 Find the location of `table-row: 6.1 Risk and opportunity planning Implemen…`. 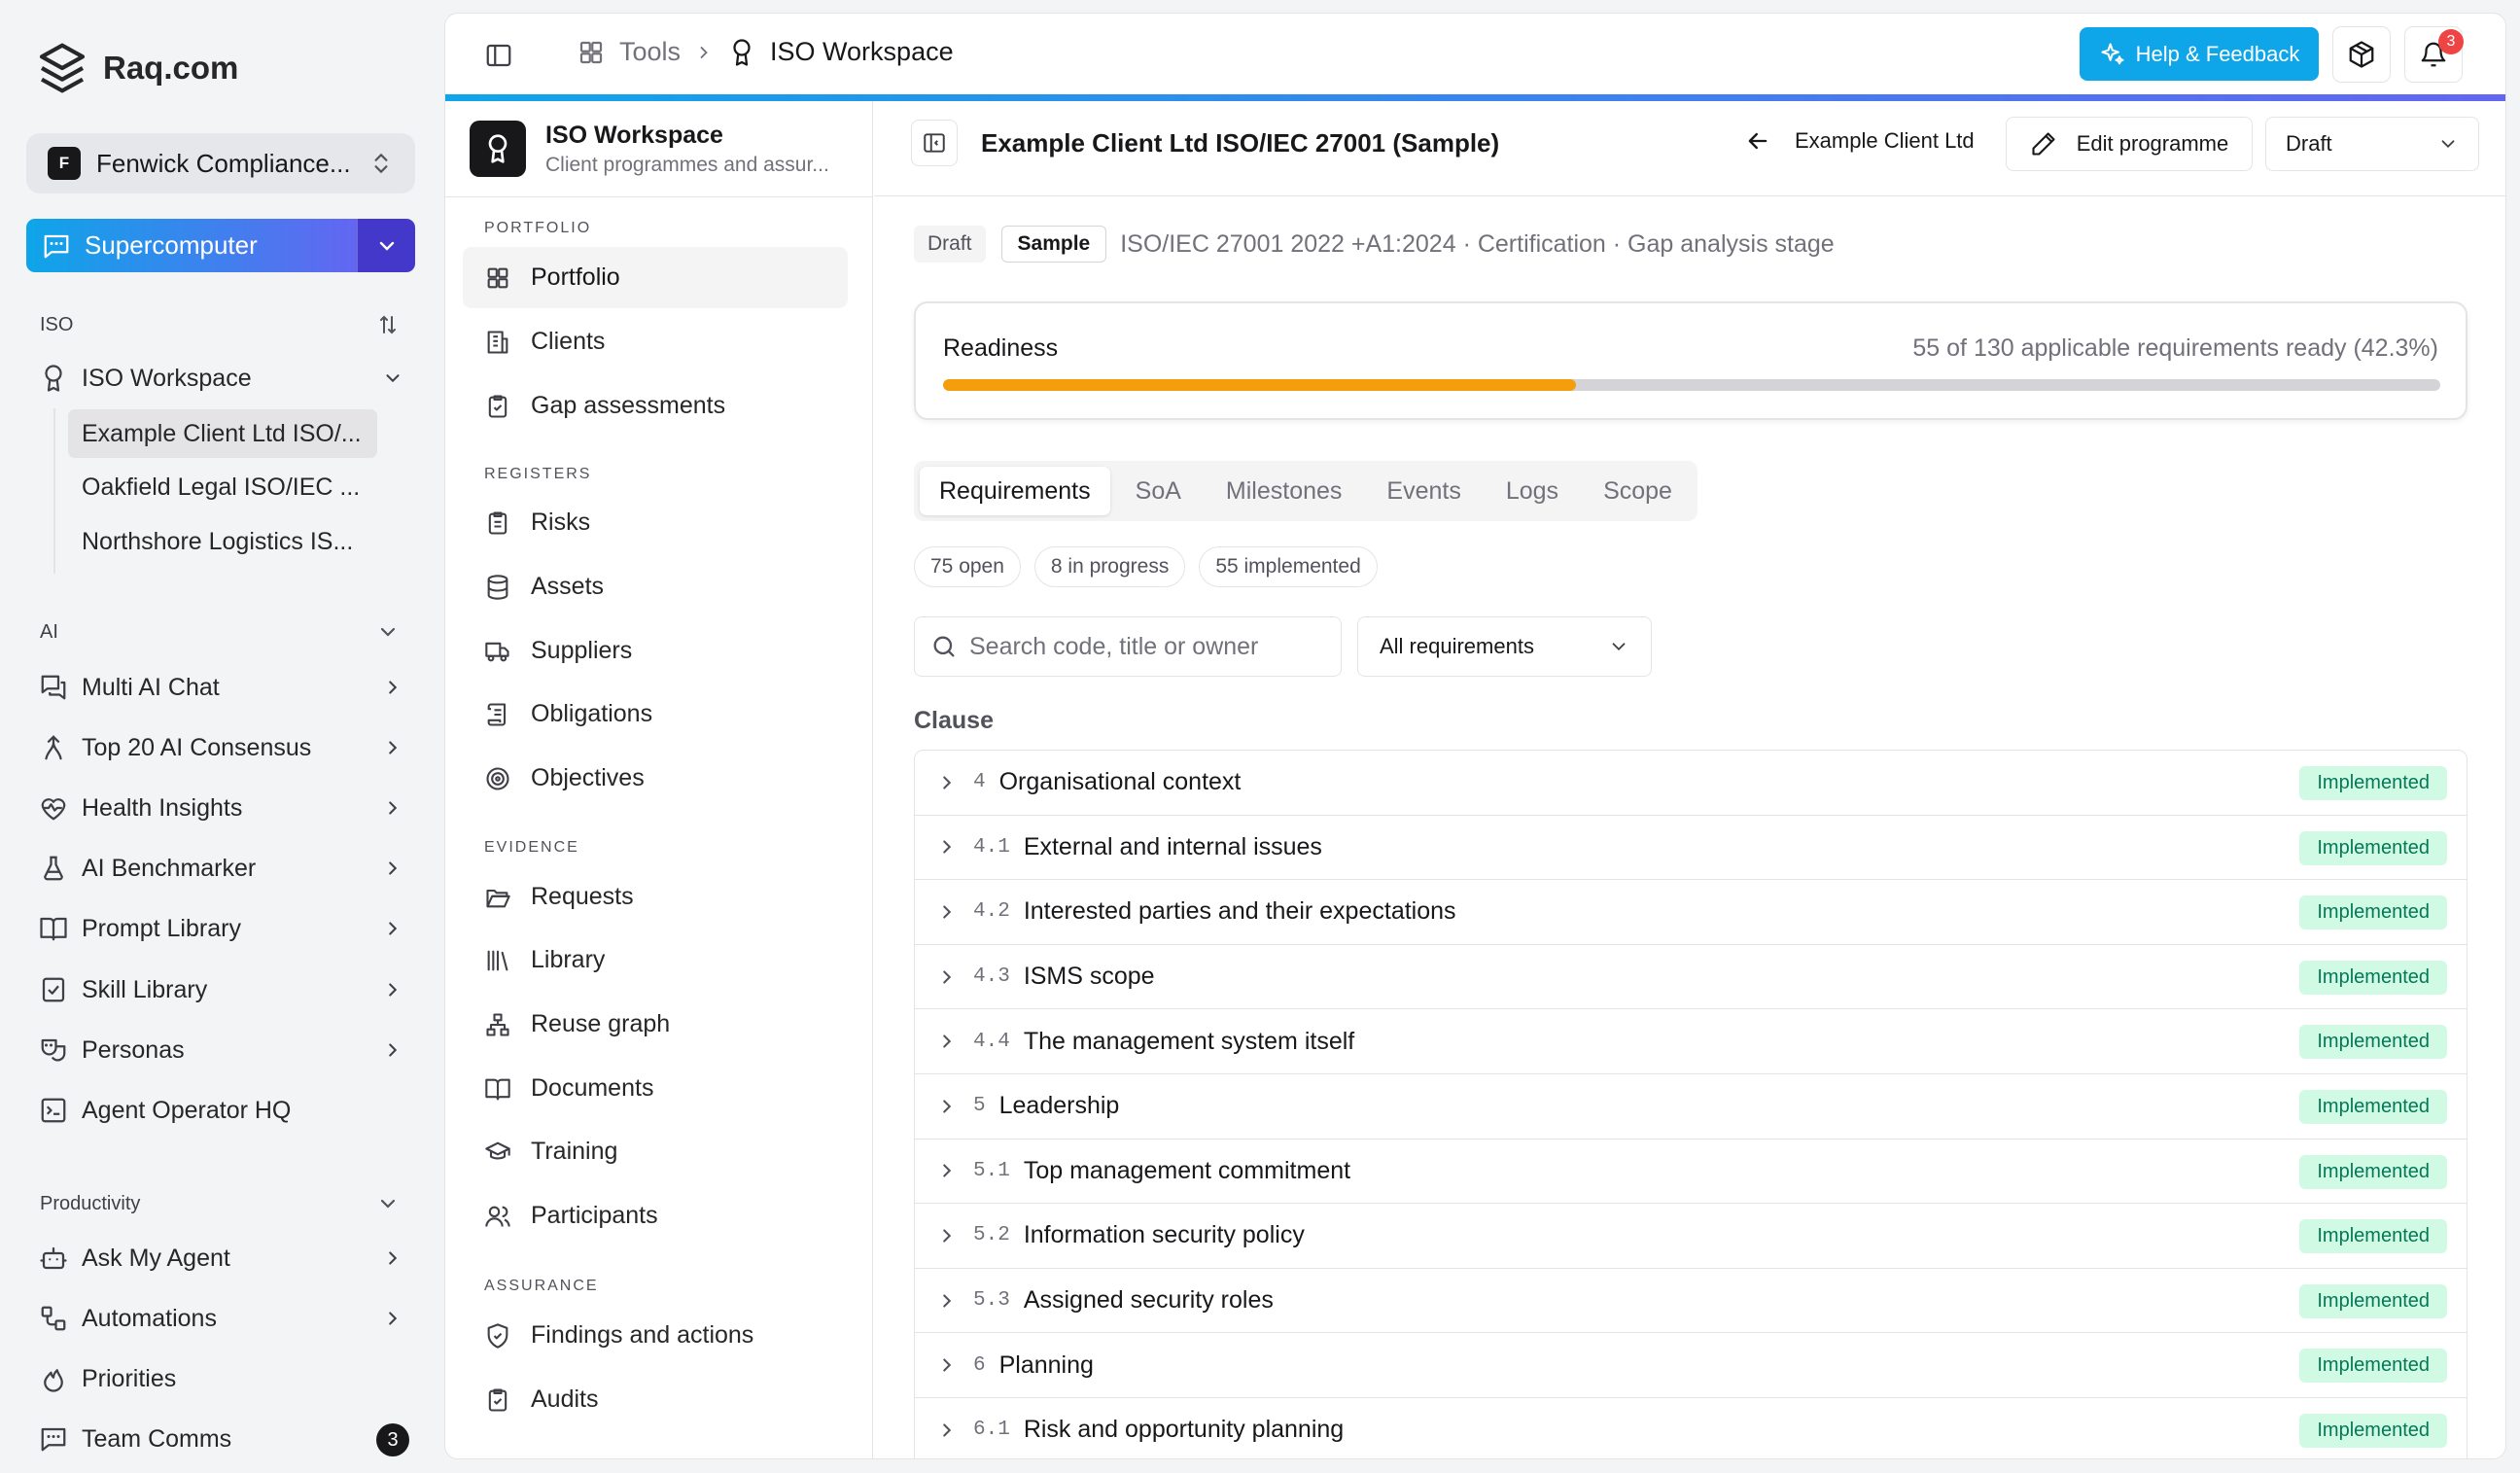

table-row: 6.1 Risk and opportunity planning Implemen… is located at coordinates (1691, 1428).